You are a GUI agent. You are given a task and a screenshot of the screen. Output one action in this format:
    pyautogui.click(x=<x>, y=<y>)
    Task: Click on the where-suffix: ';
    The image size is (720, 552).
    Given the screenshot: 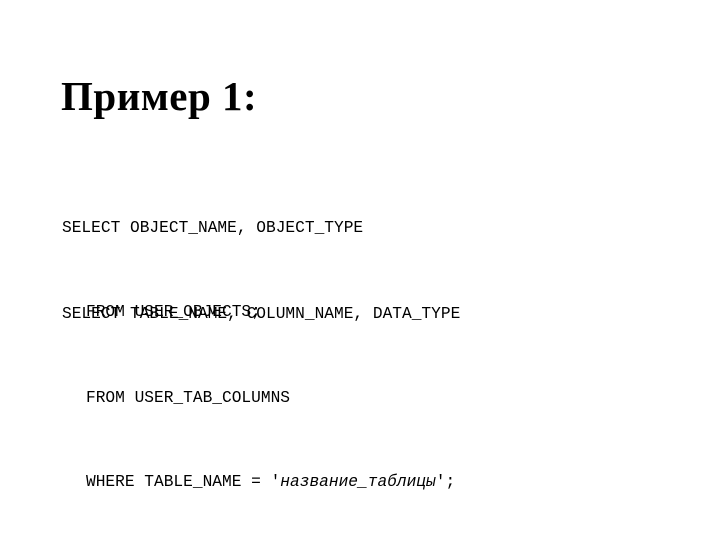 What is the action you would take?
    pyautogui.click(x=445, y=482)
    